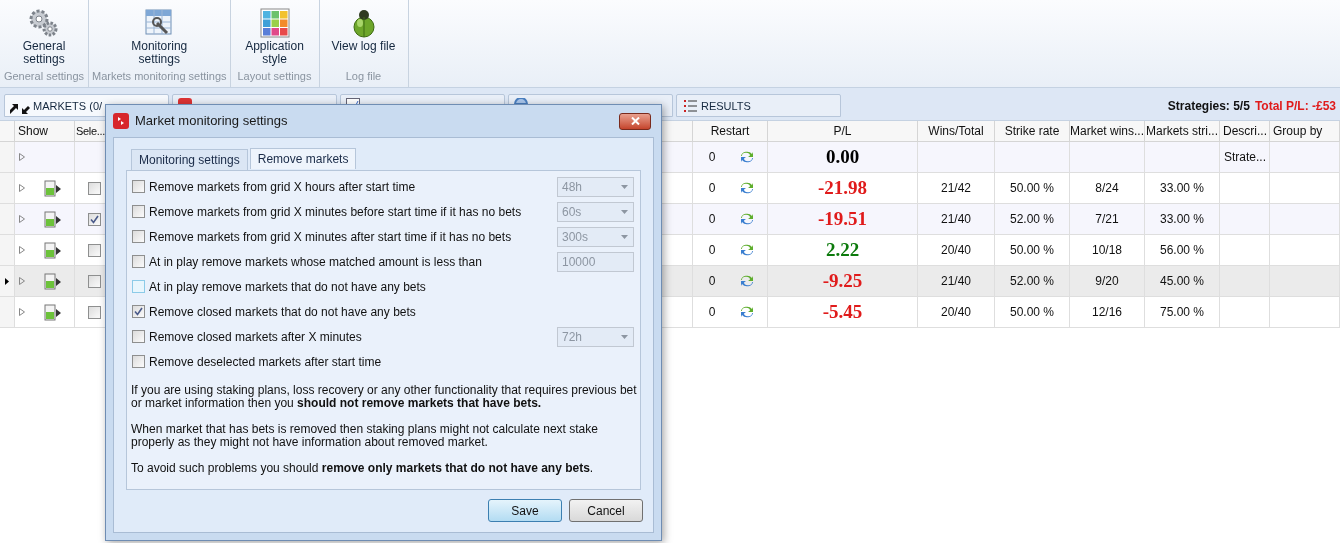 This screenshot has width=1340, height=543. I want to click on info-paragraph: When market that has bets is removed then staking plans might not calculate next stake properly as they might not have information about removed market., so click(365, 436).